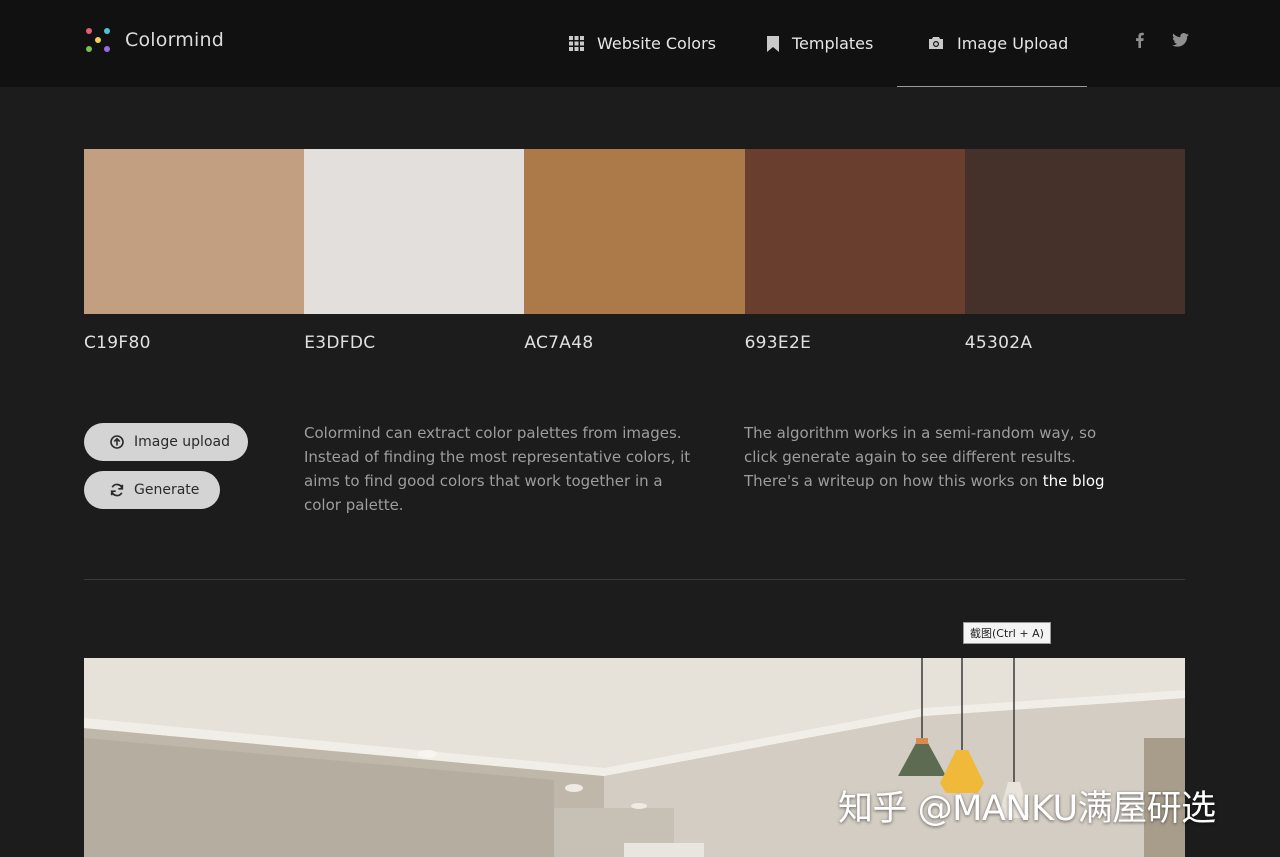 The width and height of the screenshot is (1280, 857). What do you see at coordinates (1027, 809) in the screenshot?
I see `watermark-text: 知乎 @MANKU满屋研选` at bounding box center [1027, 809].